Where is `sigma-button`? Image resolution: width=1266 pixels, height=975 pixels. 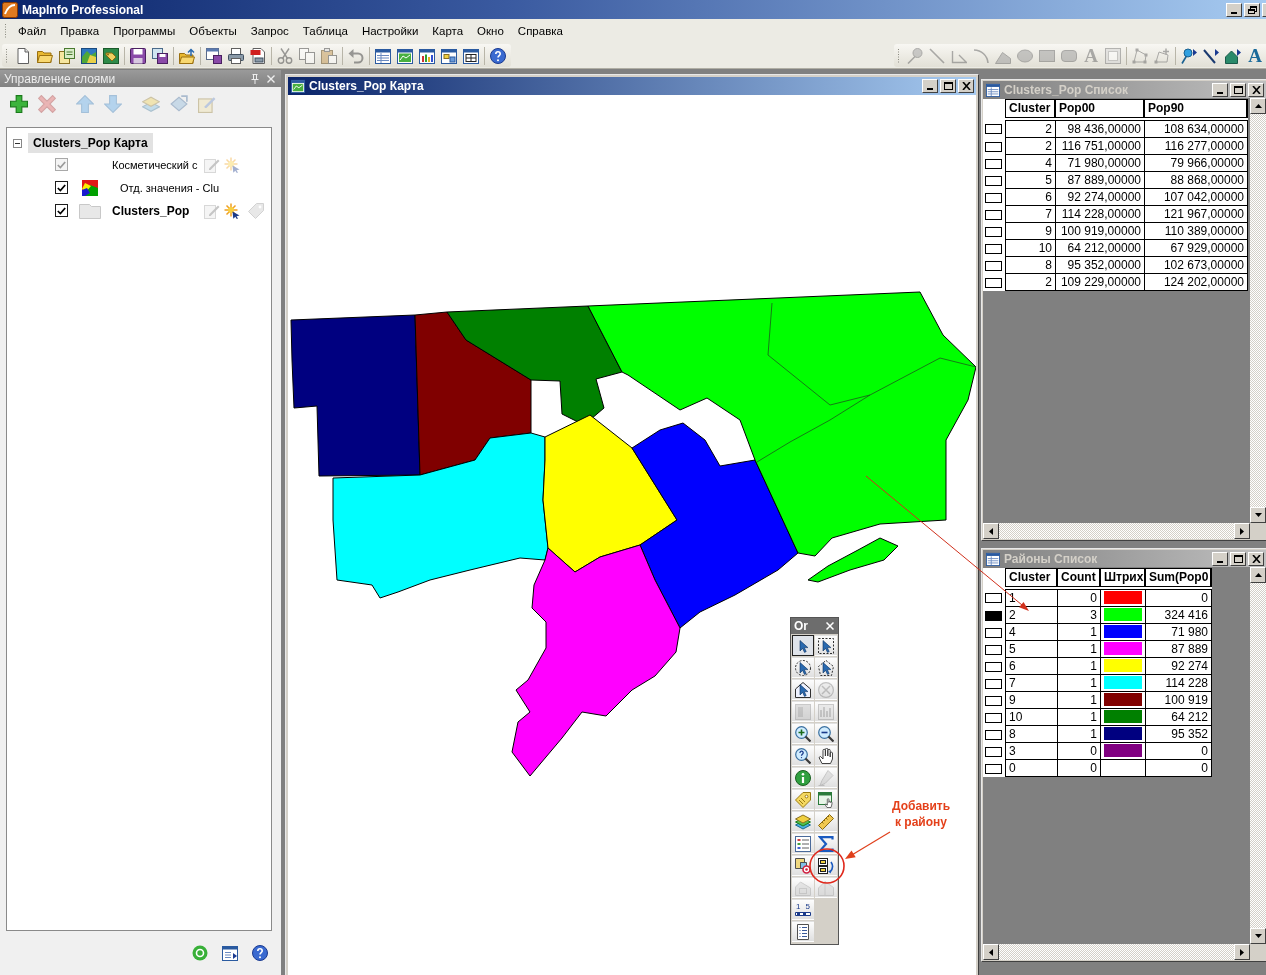 sigma-button is located at coordinates (826, 843).